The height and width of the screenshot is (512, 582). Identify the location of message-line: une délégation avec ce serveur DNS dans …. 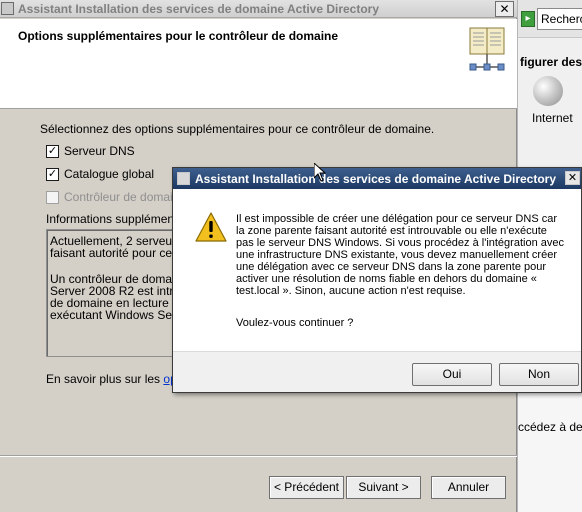
(391, 267).